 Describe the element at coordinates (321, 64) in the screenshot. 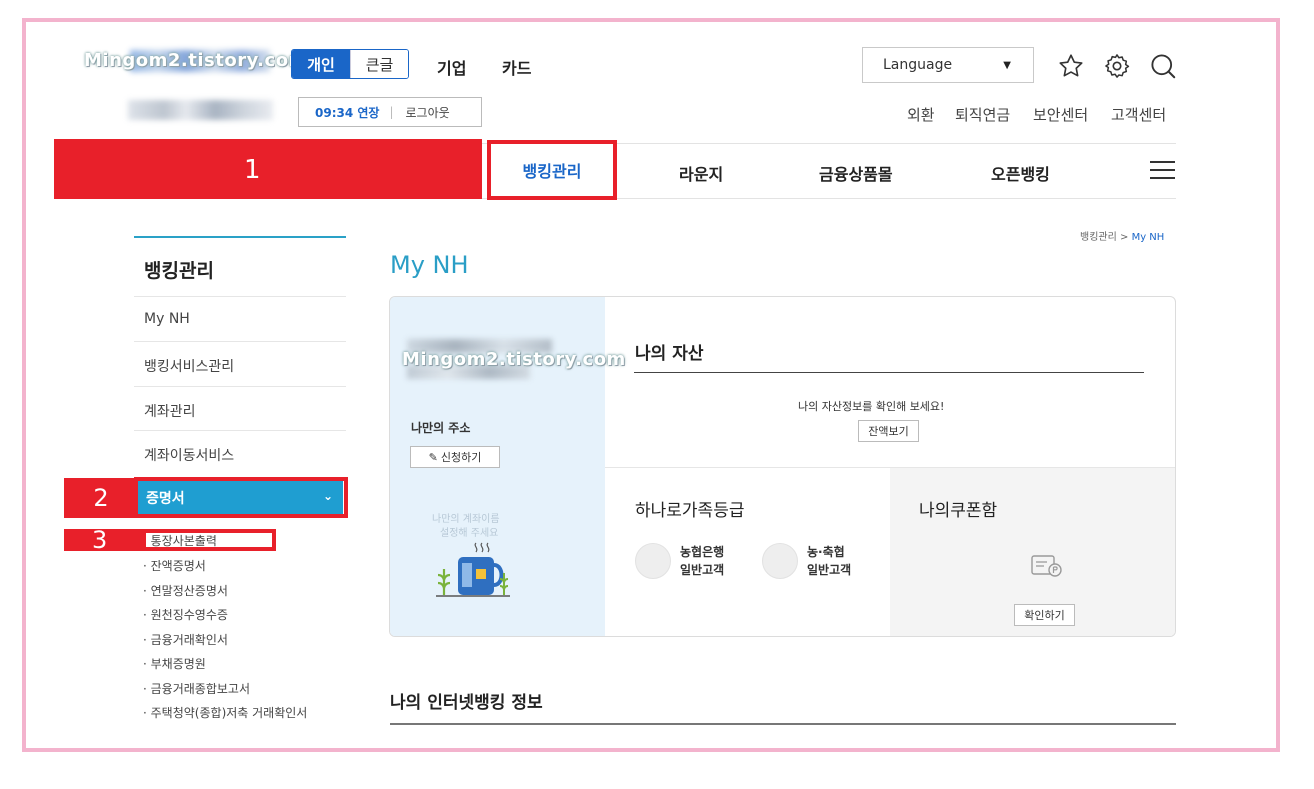

I see `mode-tab-personal: 개인` at that location.